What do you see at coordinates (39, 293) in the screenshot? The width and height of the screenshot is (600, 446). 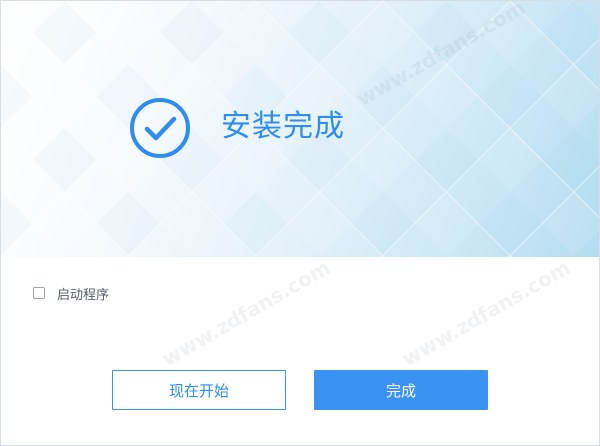 I see `launch-program-checkbox` at bounding box center [39, 293].